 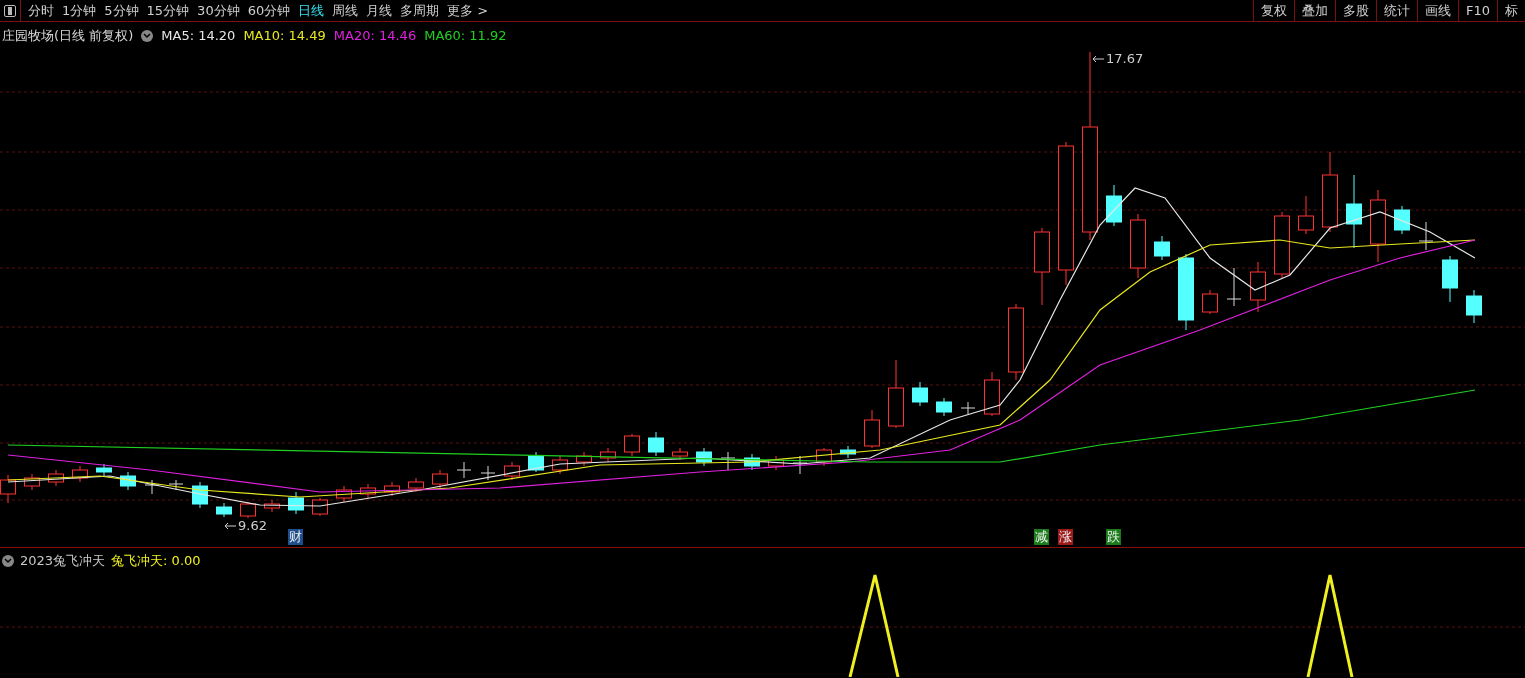 I want to click on chart-title: 庄园牧场(日线 前复权), so click(x=68, y=36).